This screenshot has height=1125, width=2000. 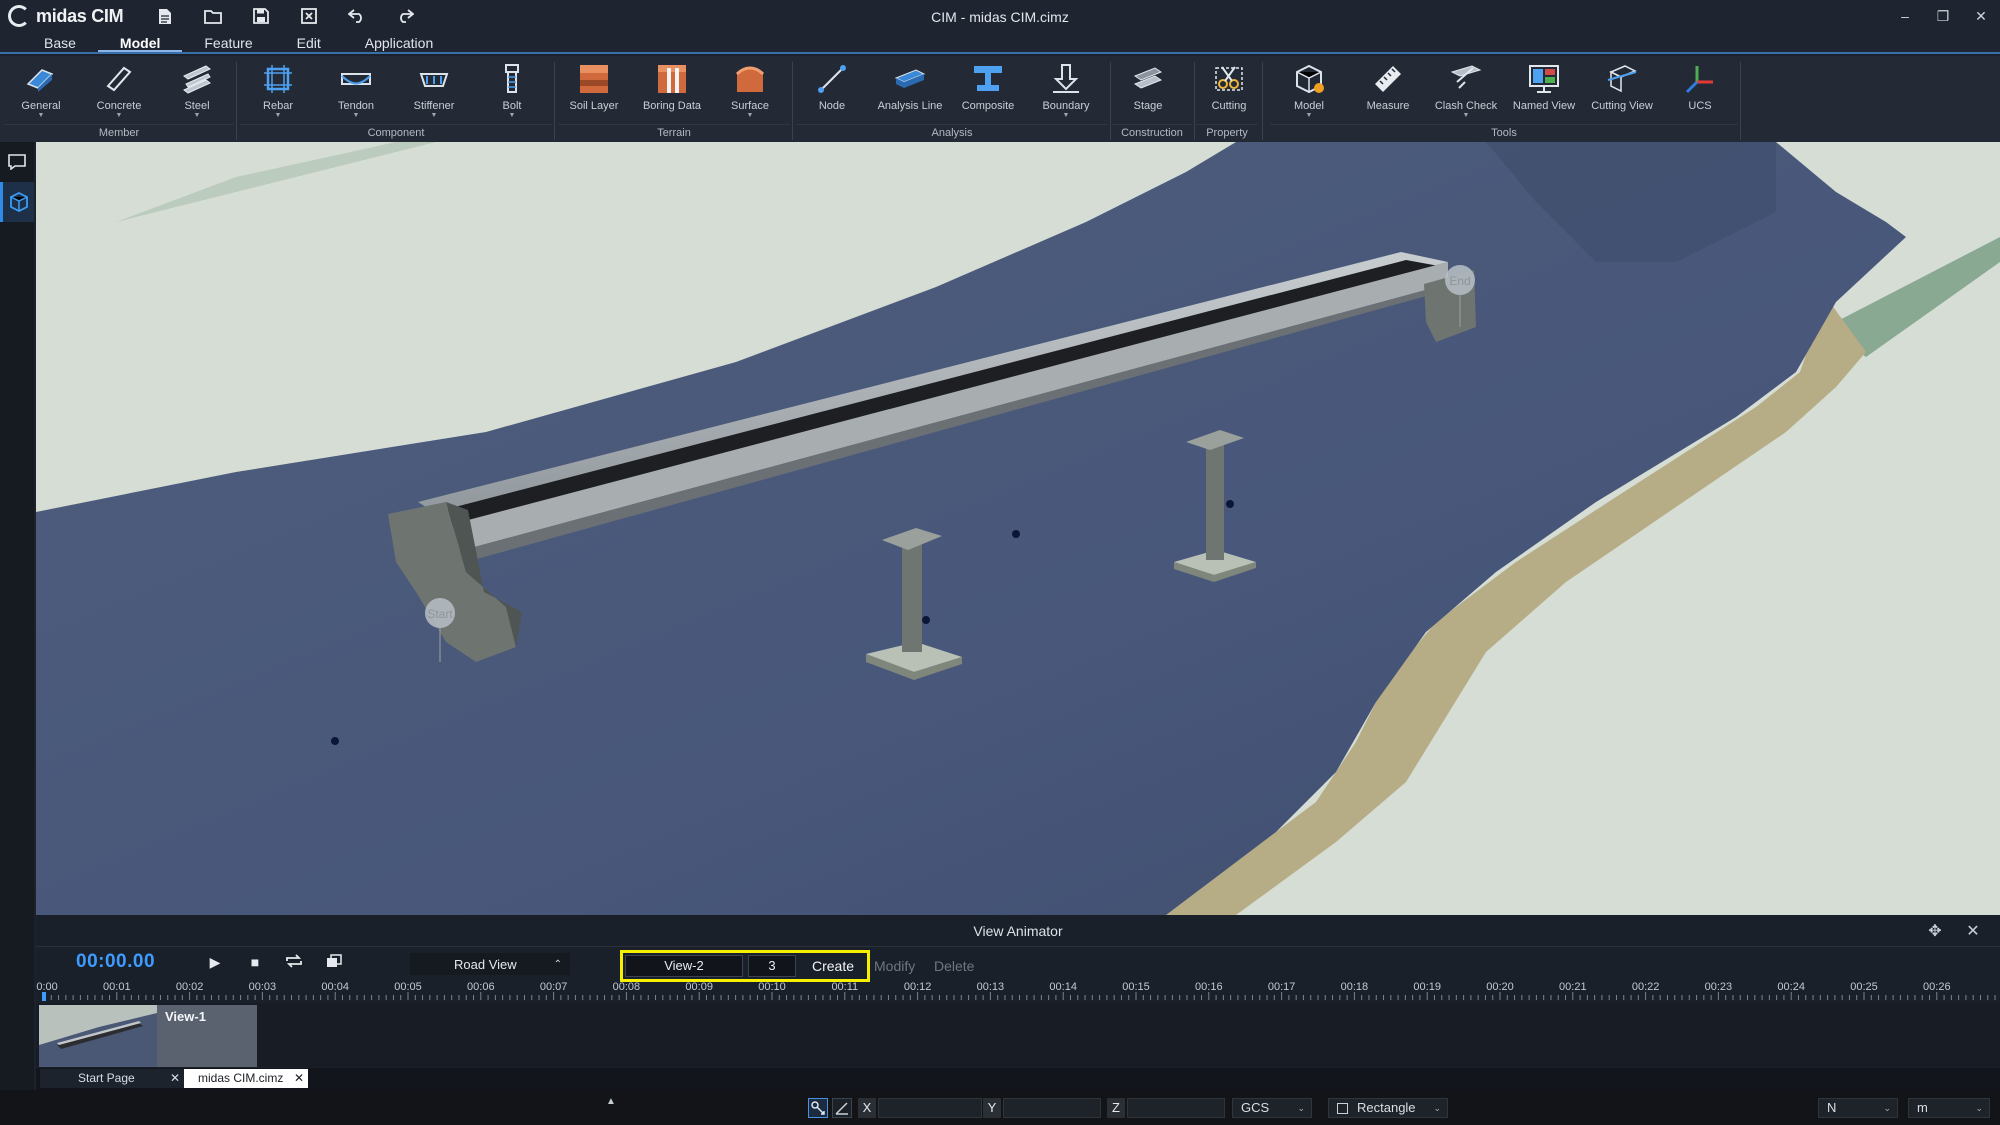 I want to click on bolt-button: Bolt ▼, so click(x=512, y=92).